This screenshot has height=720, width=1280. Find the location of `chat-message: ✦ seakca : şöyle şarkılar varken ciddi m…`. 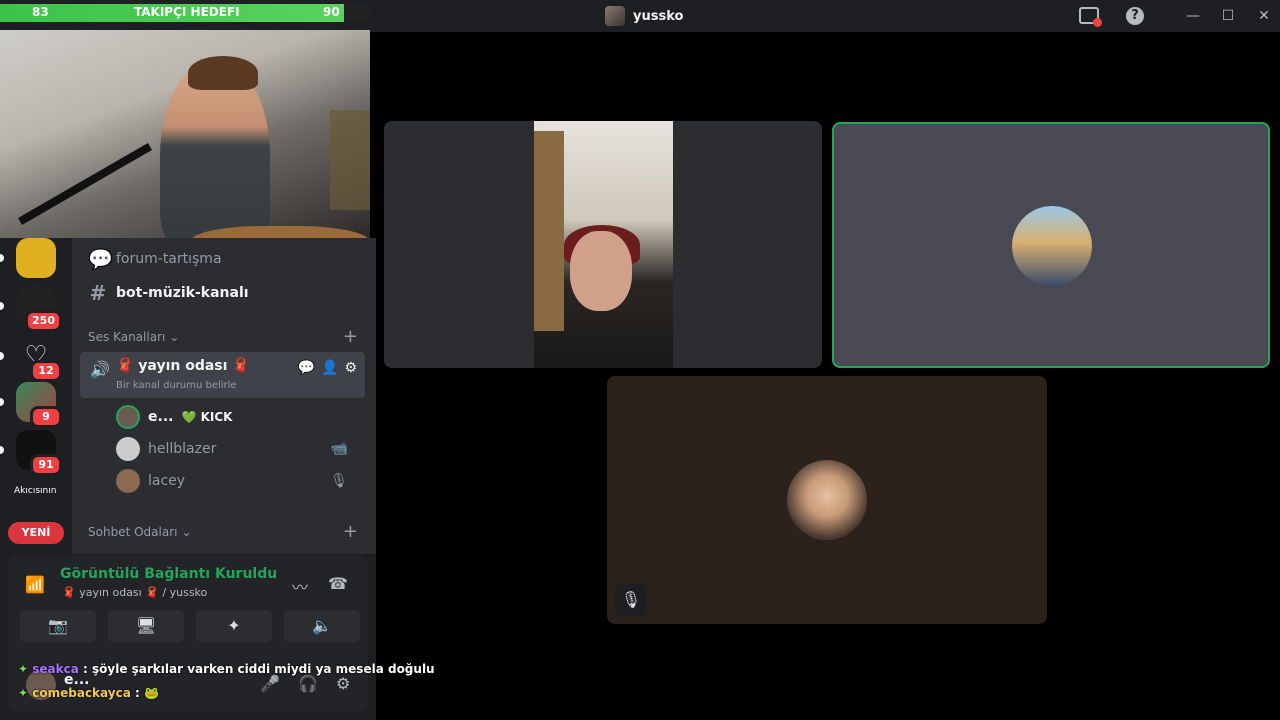

chat-message: ✦ seakca : şöyle şarkılar varken ciddi m… is located at coordinates (226, 669).